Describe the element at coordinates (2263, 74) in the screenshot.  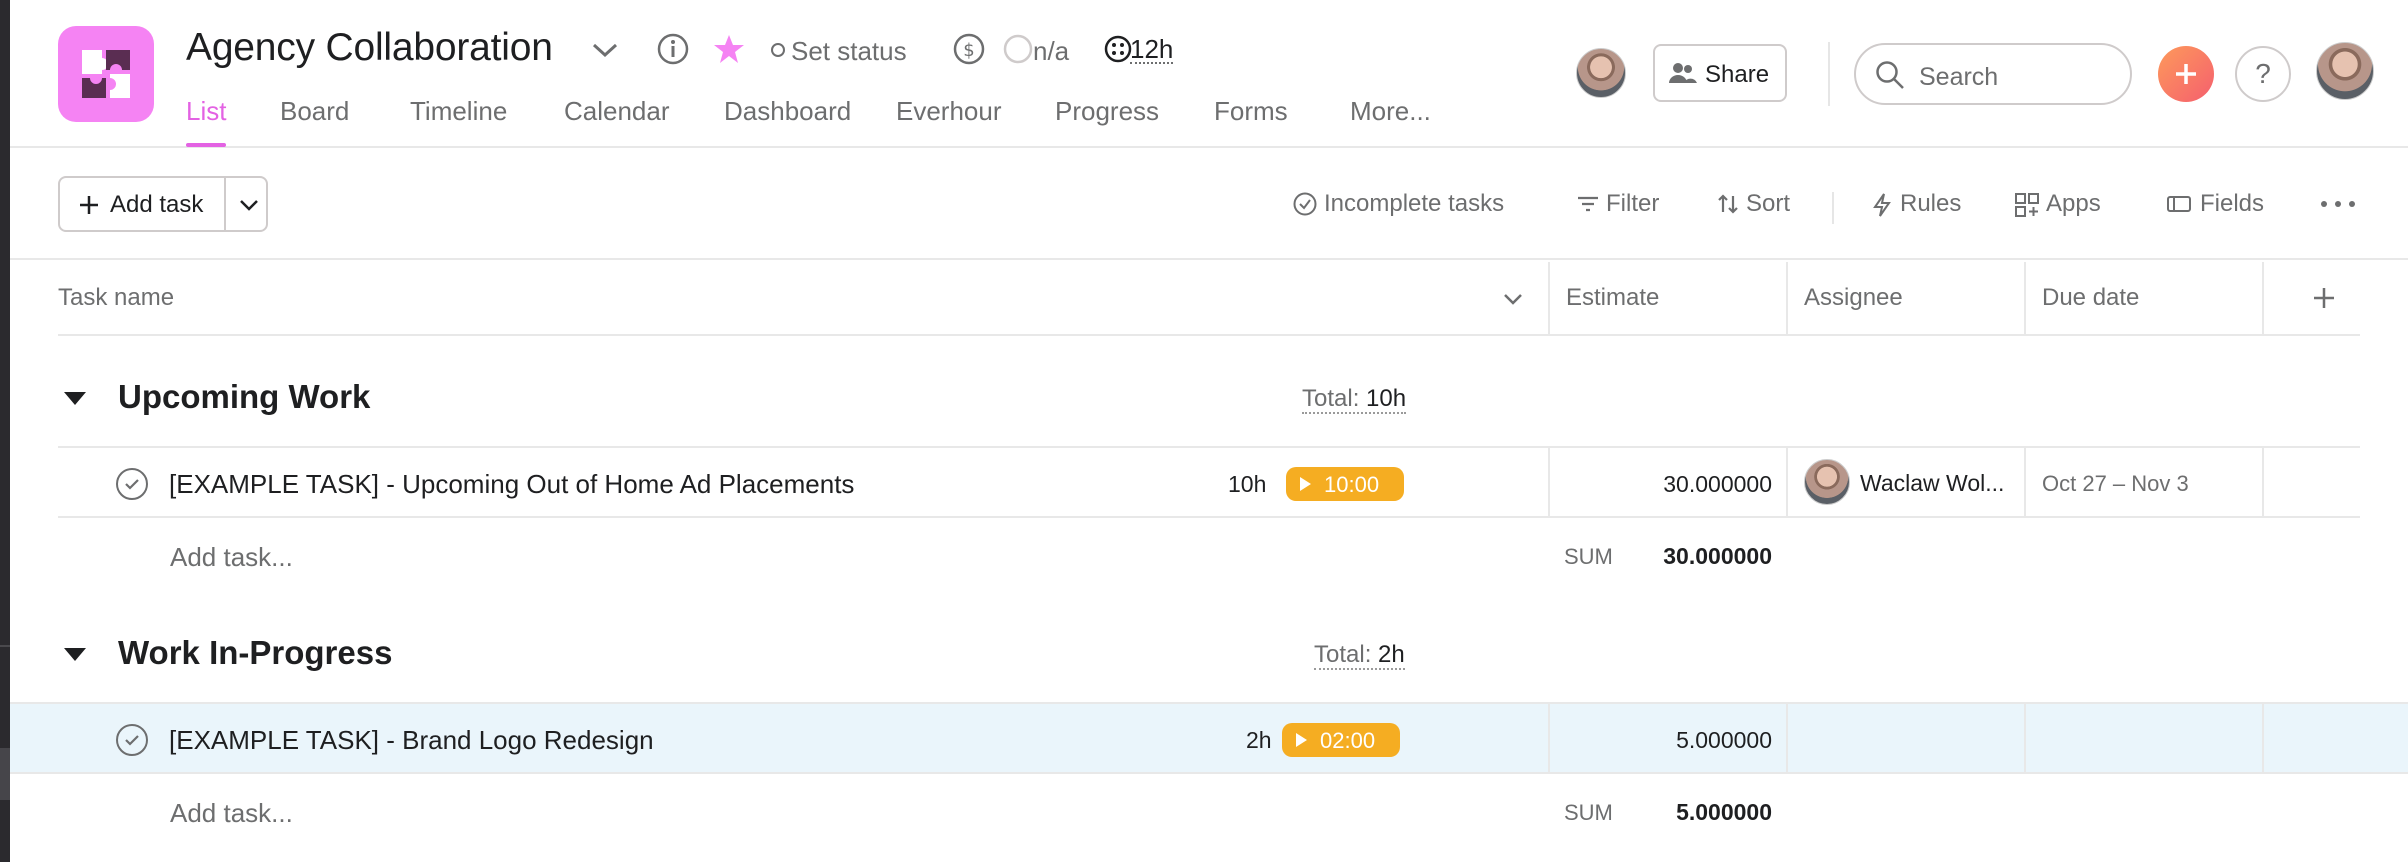
I see `help-button: ?` at that location.